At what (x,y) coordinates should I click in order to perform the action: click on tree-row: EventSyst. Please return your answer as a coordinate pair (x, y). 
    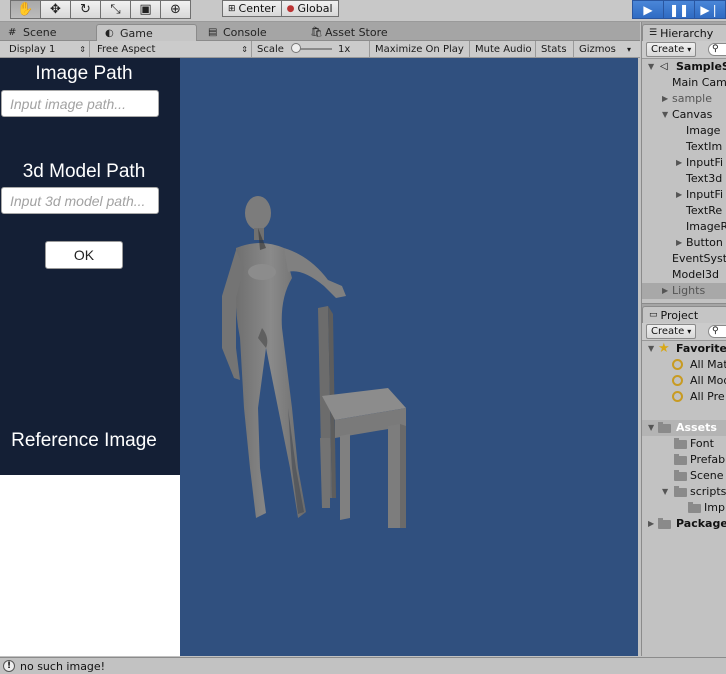
    Looking at the image, I should click on (684, 259).